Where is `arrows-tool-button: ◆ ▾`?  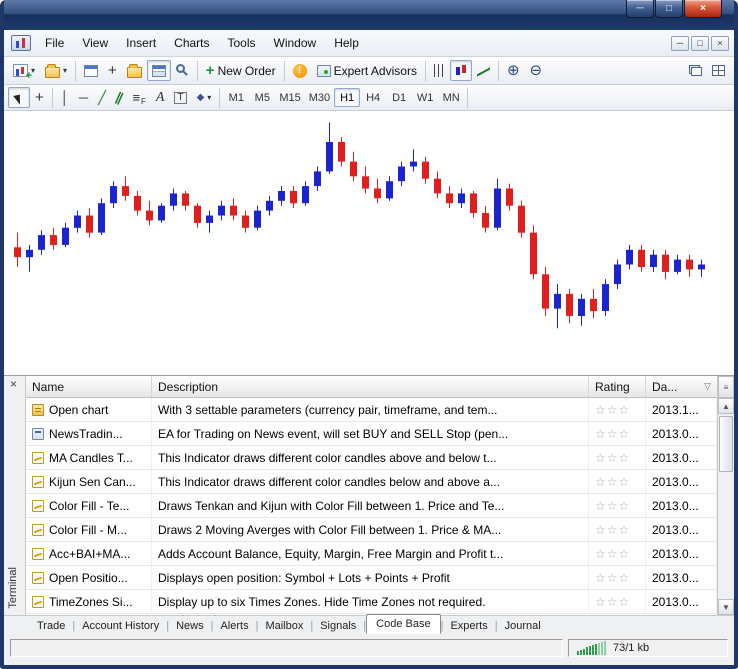
arrows-tool-button: ◆ ▾ is located at coordinates (204, 97).